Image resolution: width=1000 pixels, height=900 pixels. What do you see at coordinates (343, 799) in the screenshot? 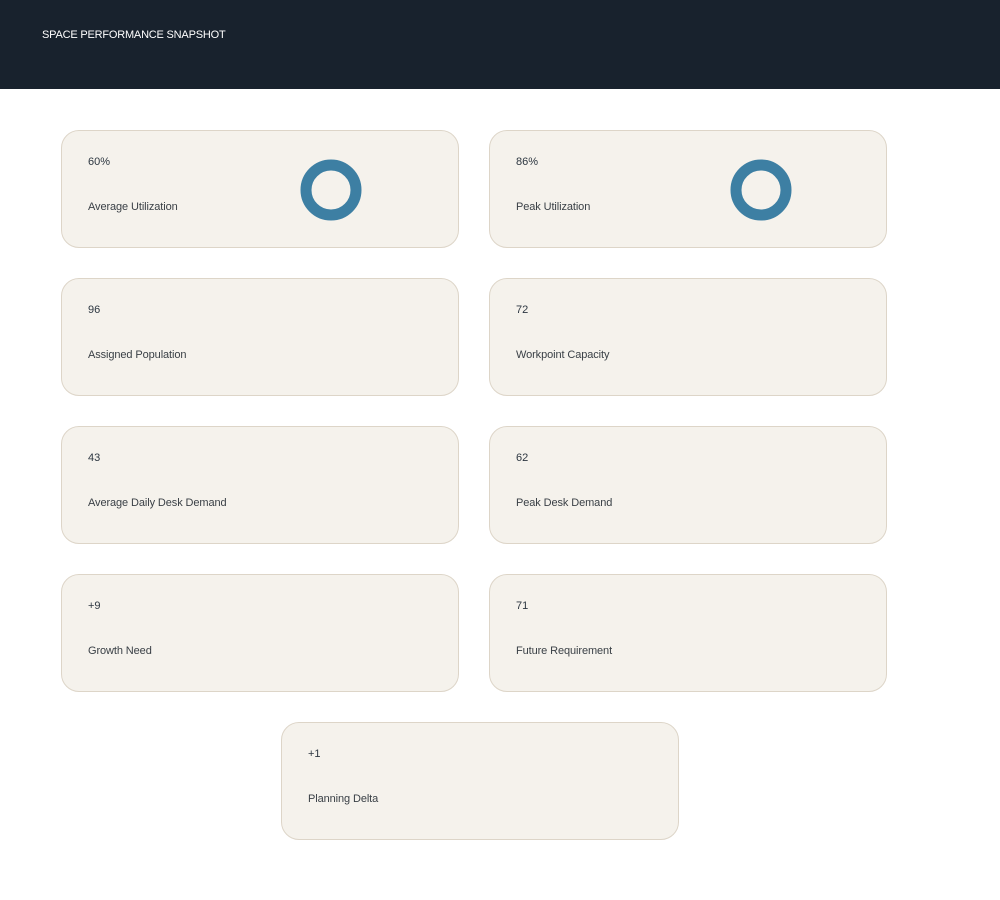
I see `metric-label: Planning Delta` at bounding box center [343, 799].